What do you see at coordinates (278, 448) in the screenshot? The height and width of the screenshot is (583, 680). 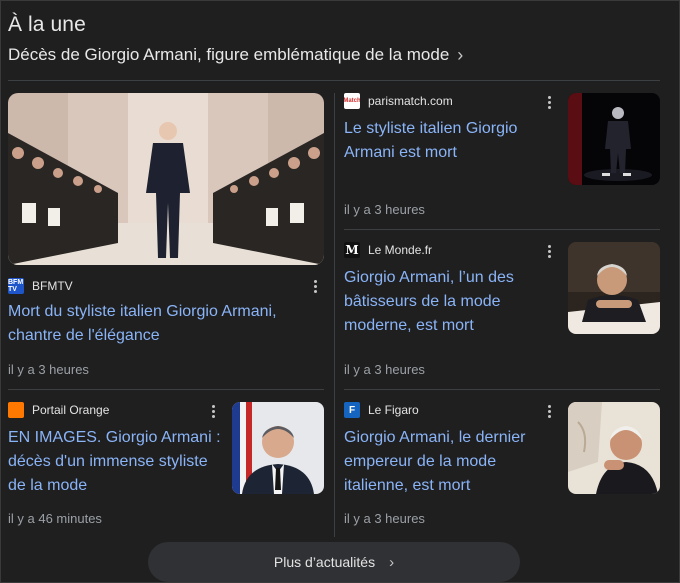 I see `thumbnail-politician` at bounding box center [278, 448].